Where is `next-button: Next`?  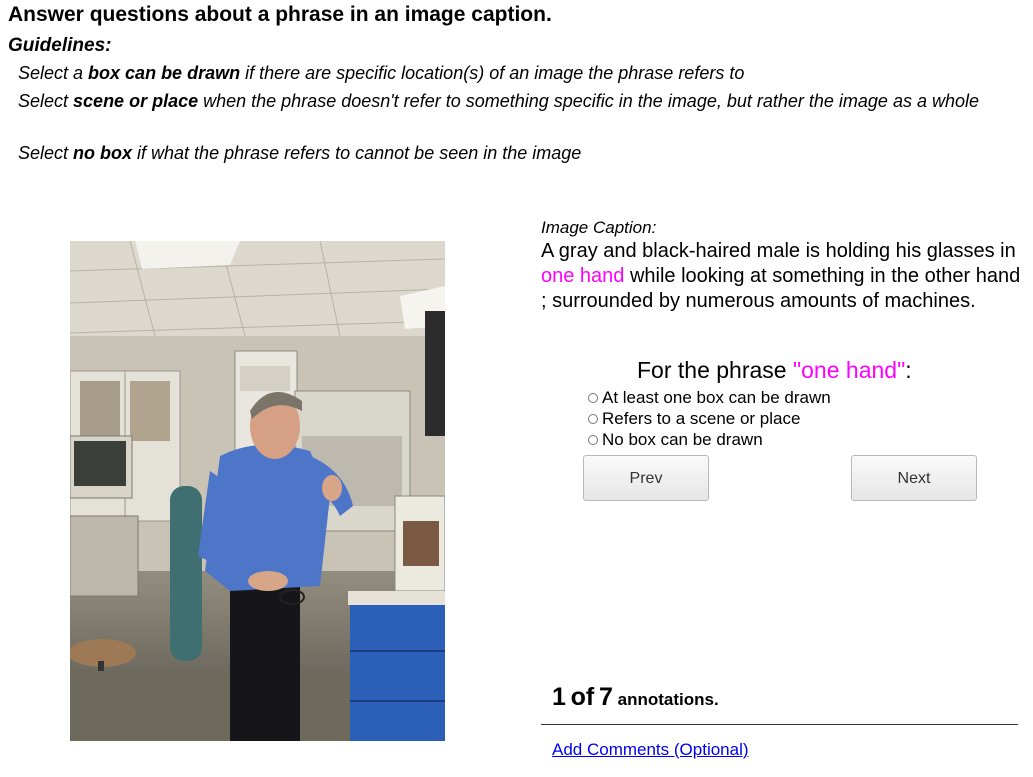 next-button: Next is located at coordinates (914, 478).